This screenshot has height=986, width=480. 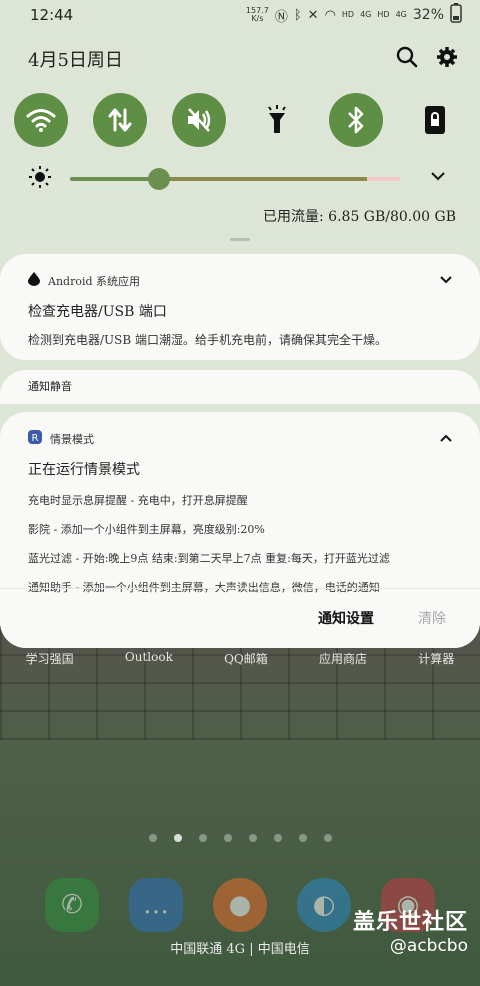 I want to click on bluetooth-status-icon: ᛒ, so click(x=297, y=15).